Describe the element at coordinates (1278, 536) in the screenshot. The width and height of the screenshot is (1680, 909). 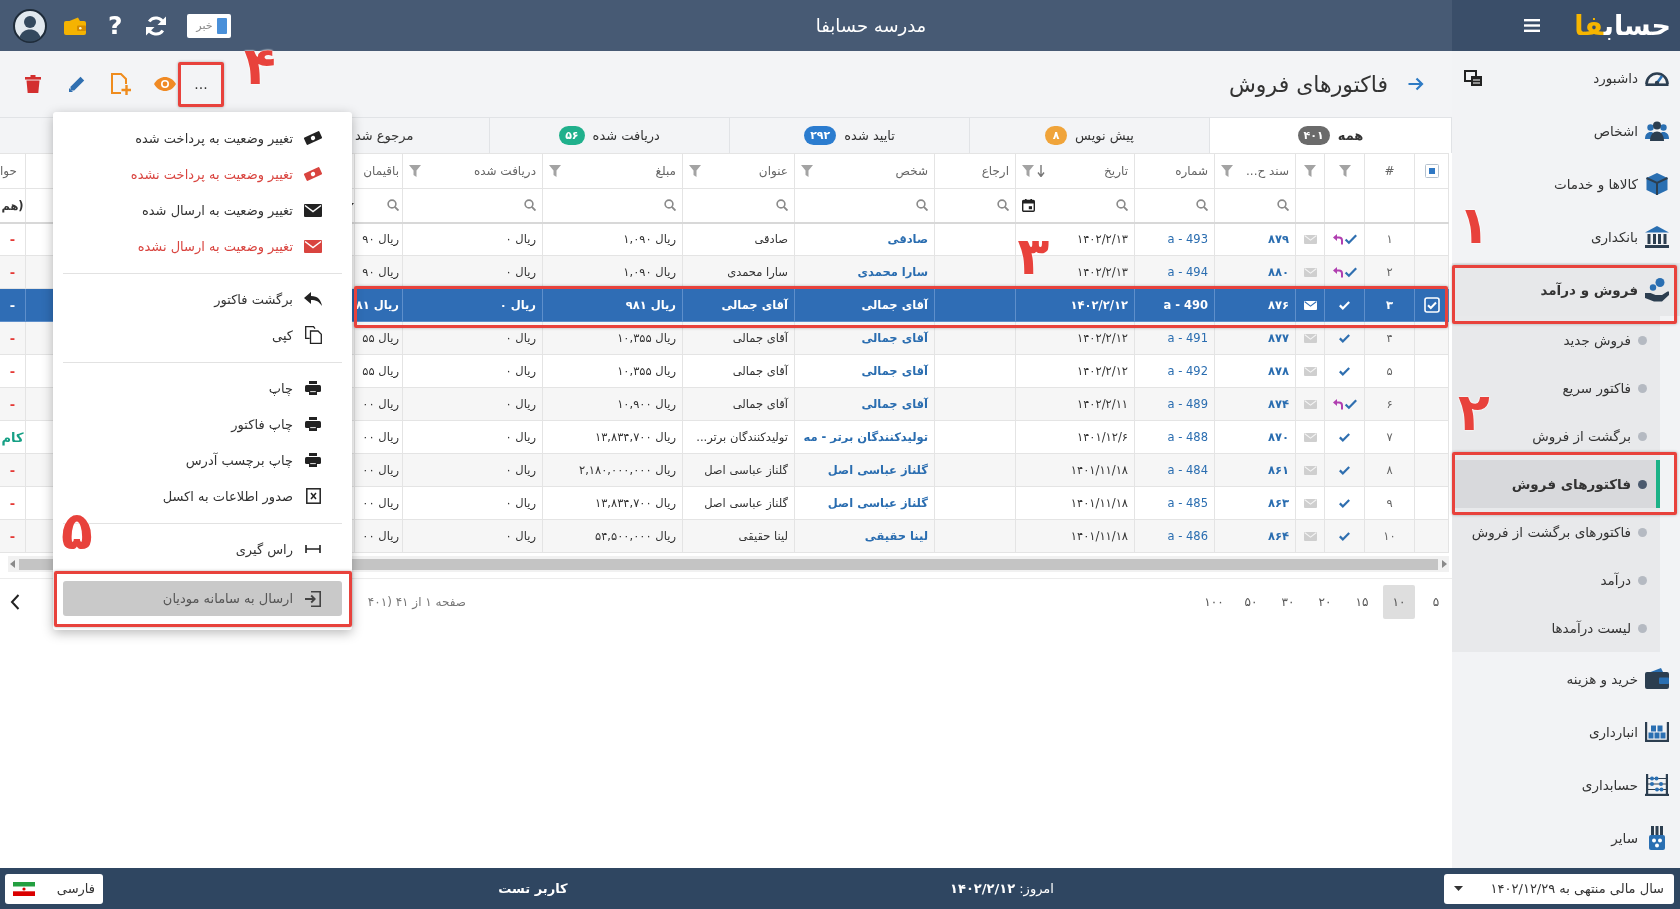
I see `document-number-link: ۸۶۴` at that location.